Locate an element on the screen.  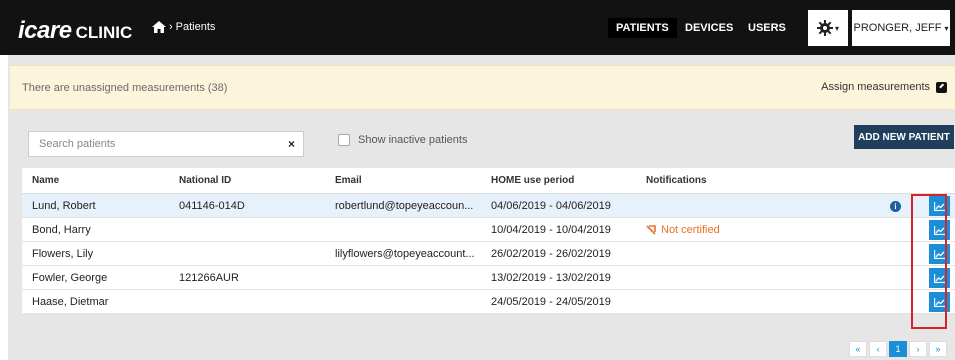
logo-sub-text: CLINIC is located at coordinates (104, 32).